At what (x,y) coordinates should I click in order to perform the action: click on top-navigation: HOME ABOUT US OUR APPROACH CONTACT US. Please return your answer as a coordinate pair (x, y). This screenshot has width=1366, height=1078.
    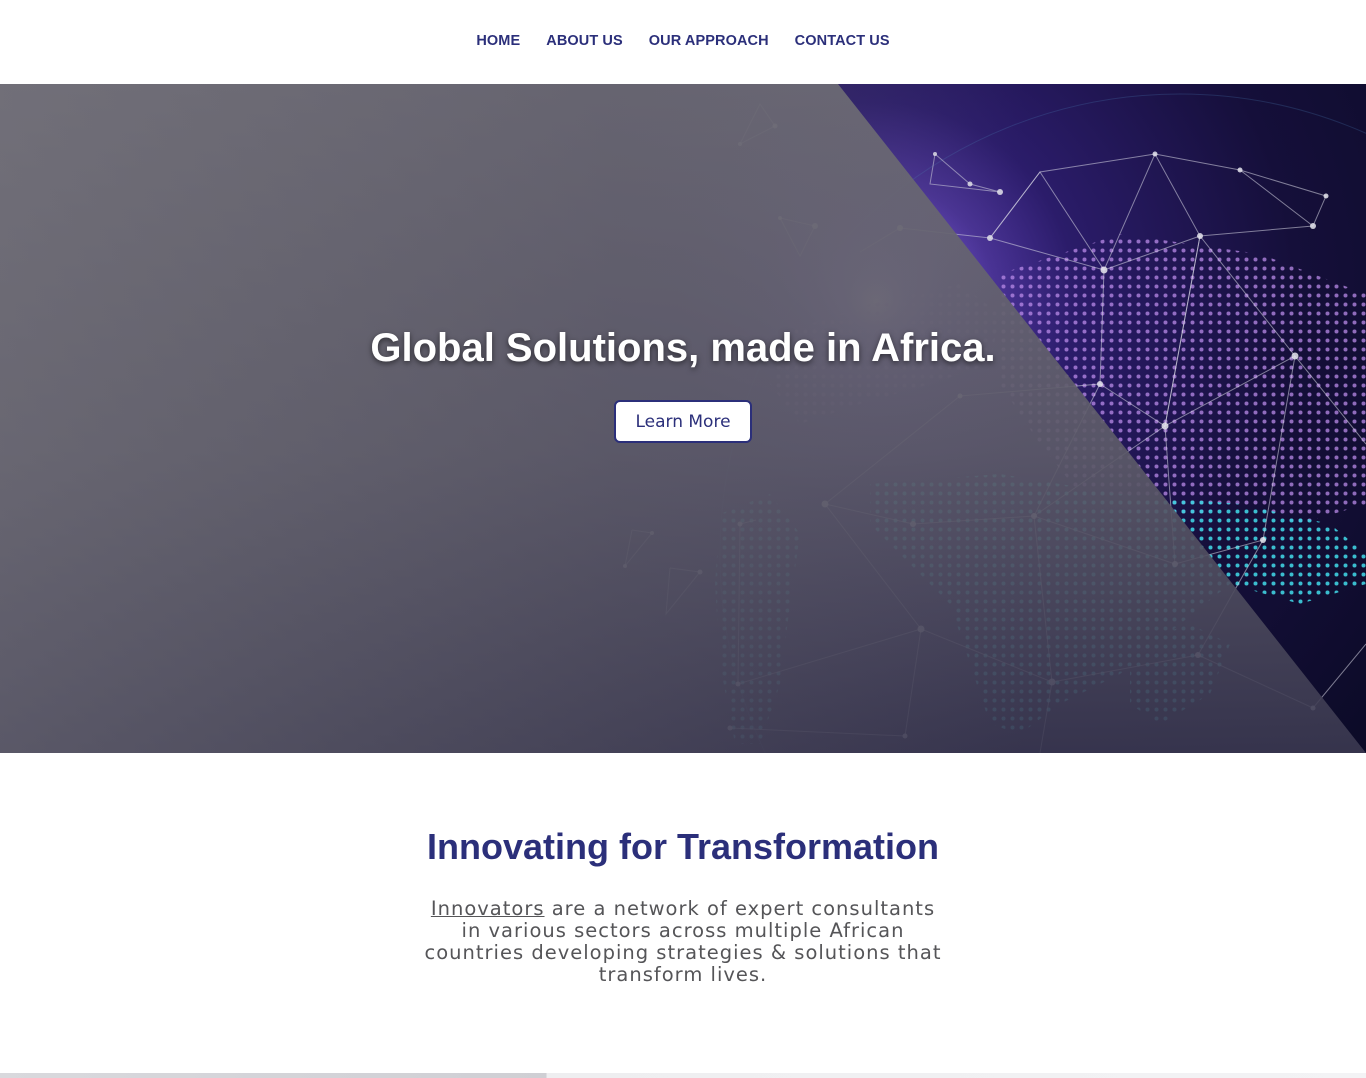
    Looking at the image, I should click on (683, 42).